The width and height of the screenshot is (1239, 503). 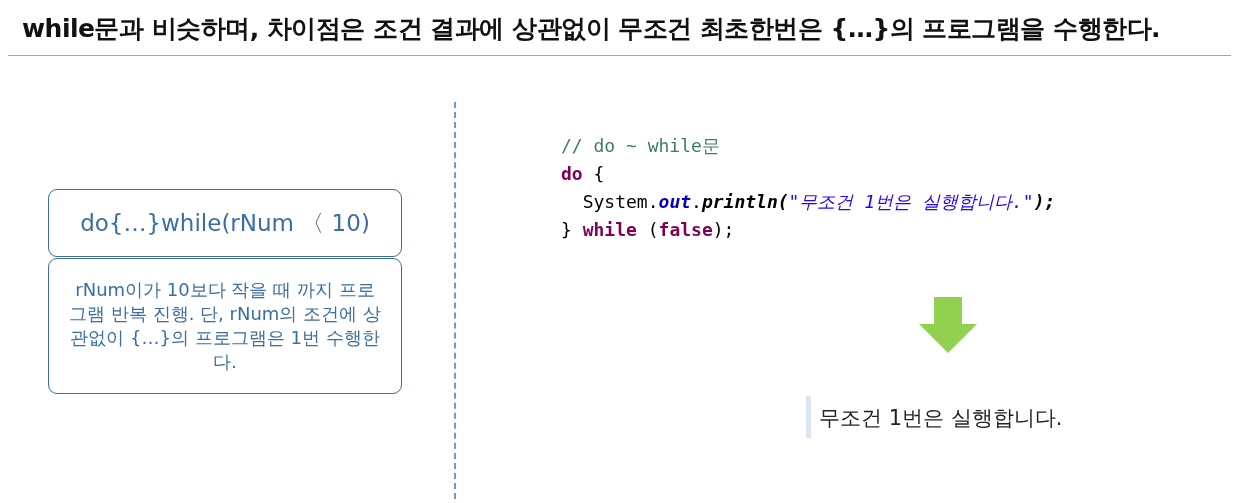 What do you see at coordinates (583, 174) in the screenshot?
I see `code-line: do {` at bounding box center [583, 174].